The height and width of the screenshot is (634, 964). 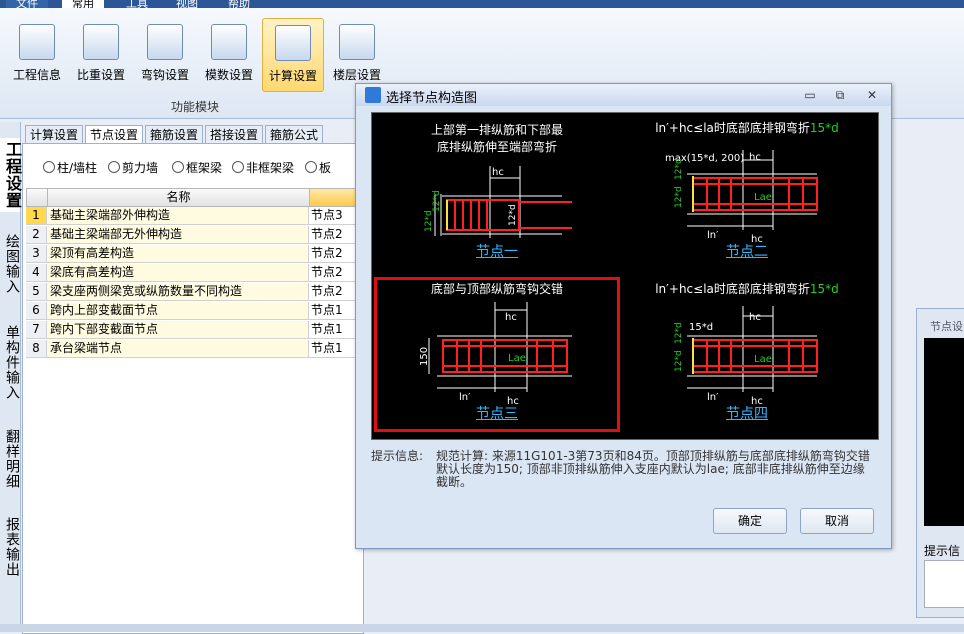 I want to click on side-tab-layout-detail: 翻样明细, so click(x=10, y=459).